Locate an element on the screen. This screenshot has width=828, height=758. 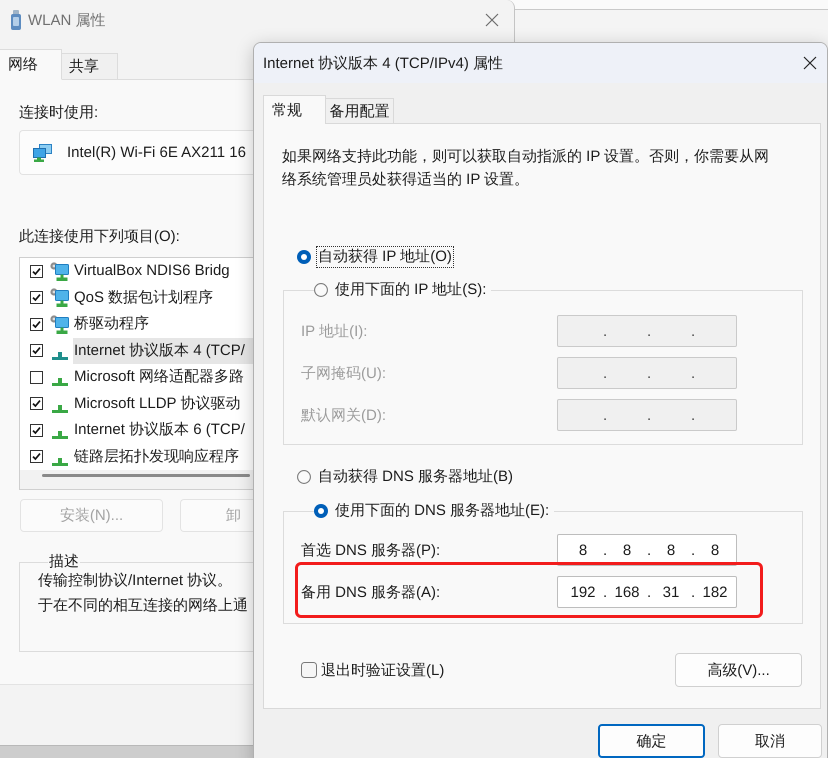
description-text: 传输控制协议/Internet 协议。 is located at coordinates (135, 581).